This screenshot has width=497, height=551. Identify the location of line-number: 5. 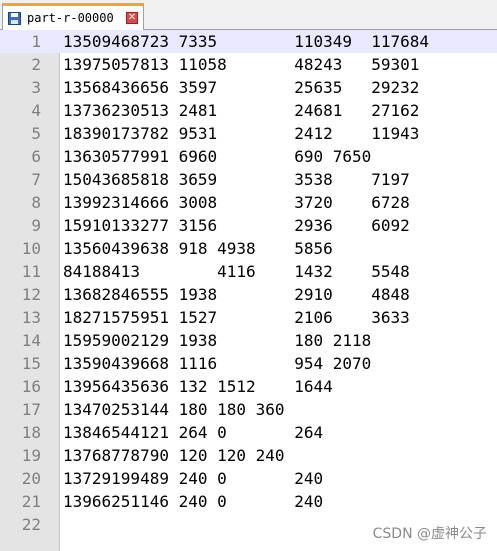
(36, 133).